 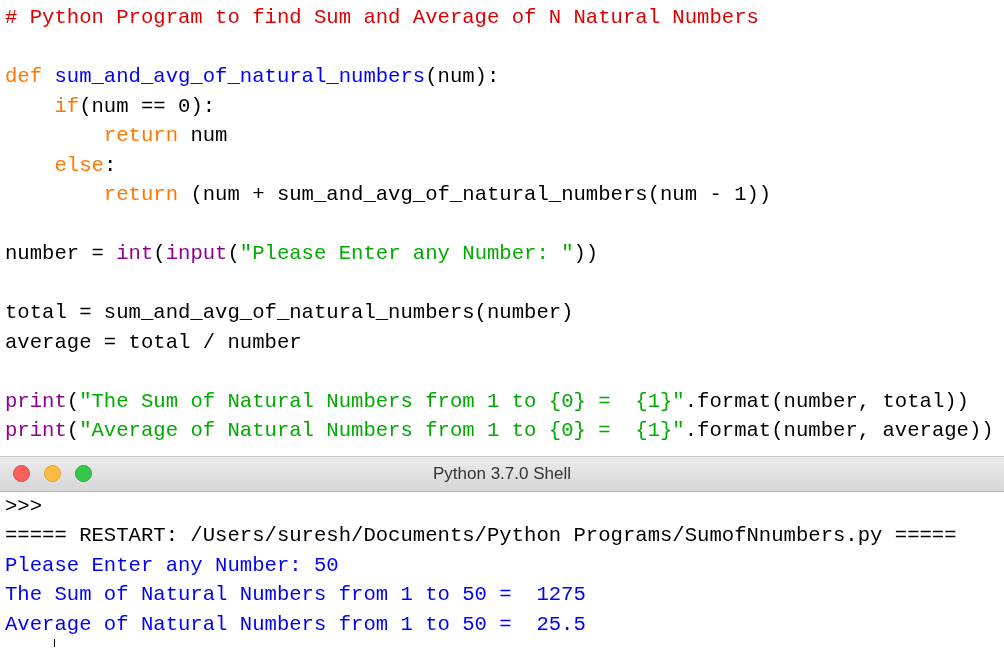 What do you see at coordinates (500, 431) in the screenshot?
I see `code-line: print("Average of Natural Numbers from 1 to {0} = {1}".format(number, average))` at bounding box center [500, 431].